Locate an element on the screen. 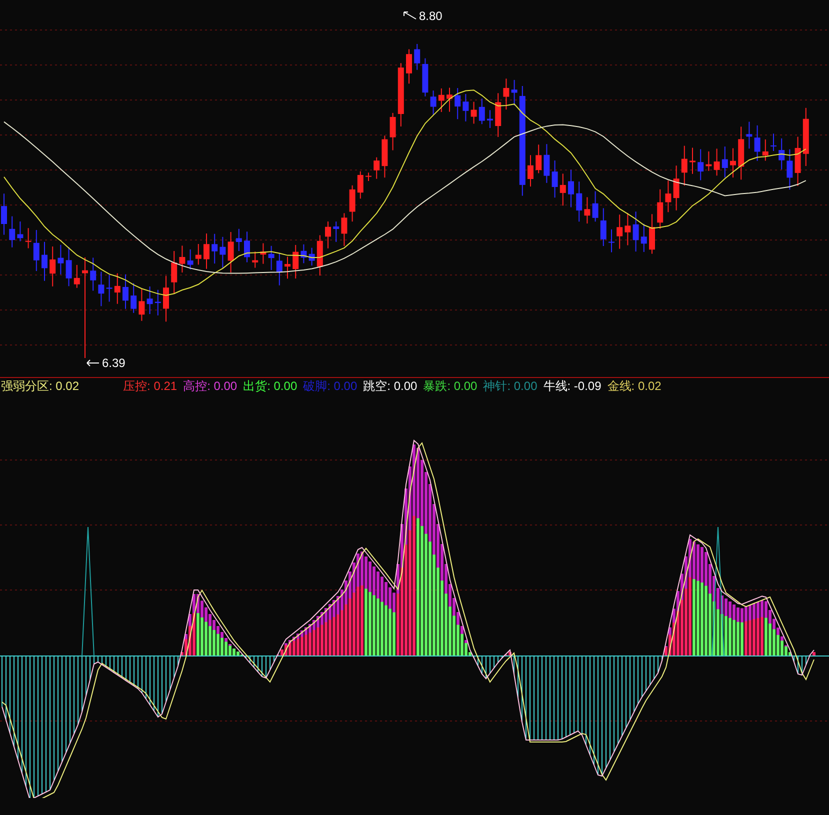 Image resolution: width=829 pixels, height=815 pixels. indicator-reading: 神针: 0.00 is located at coordinates (510, 386).